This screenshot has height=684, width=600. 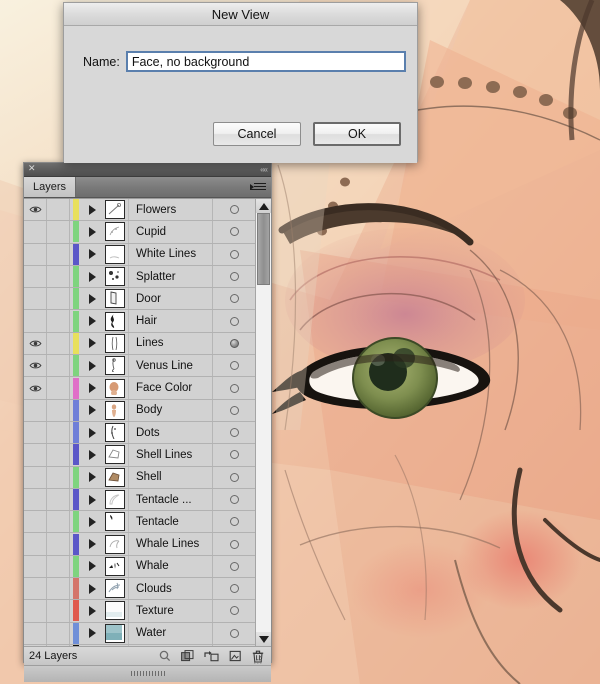 What do you see at coordinates (170, 432) in the screenshot?
I see `layer-name: Dots` at bounding box center [170, 432].